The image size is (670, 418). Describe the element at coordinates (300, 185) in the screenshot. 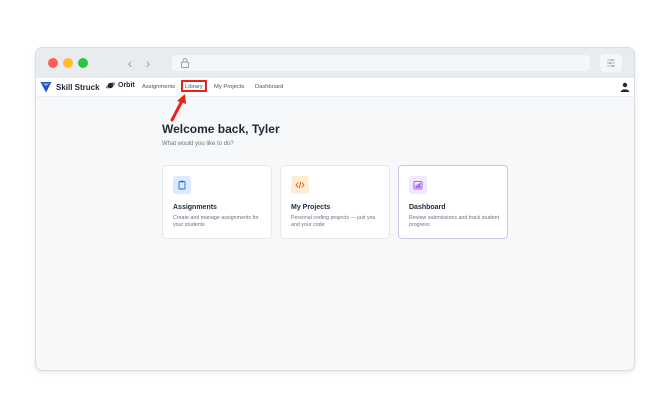

I see `code-icon` at that location.